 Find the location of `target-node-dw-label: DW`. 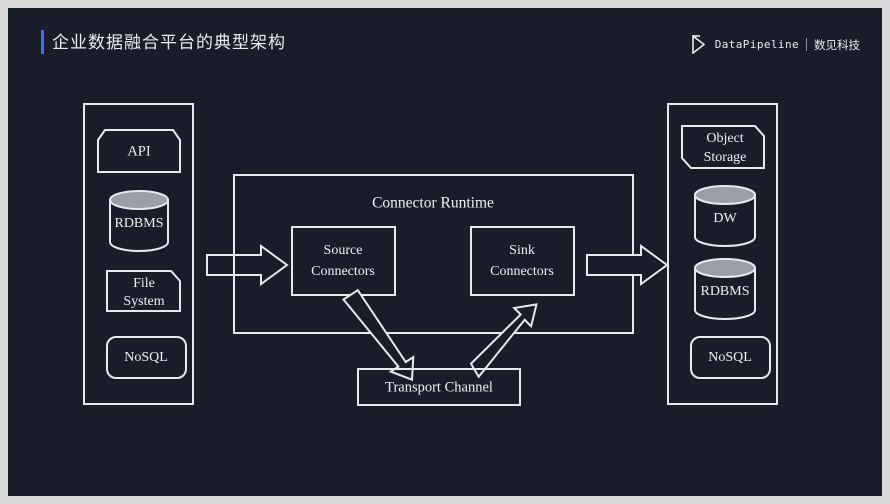

target-node-dw-label: DW is located at coordinates (725, 218).